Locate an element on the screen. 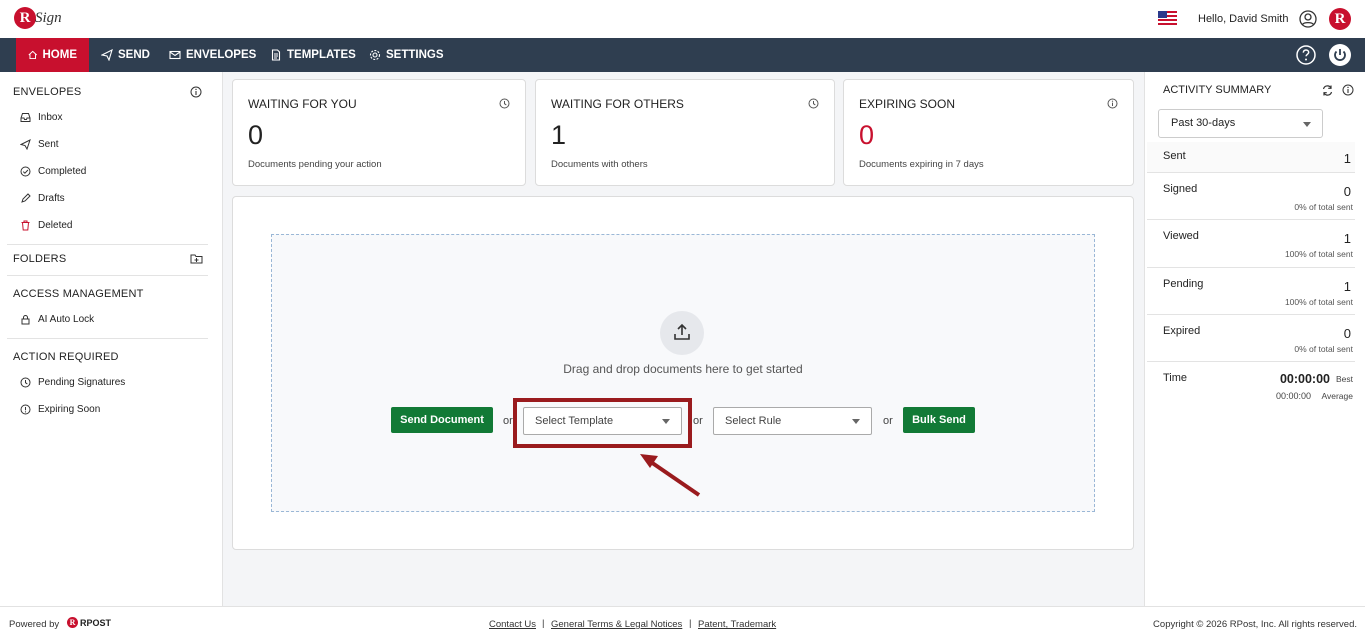 This screenshot has height=640, width=1365. rpost-logo: R RPOST is located at coordinates (89, 622).